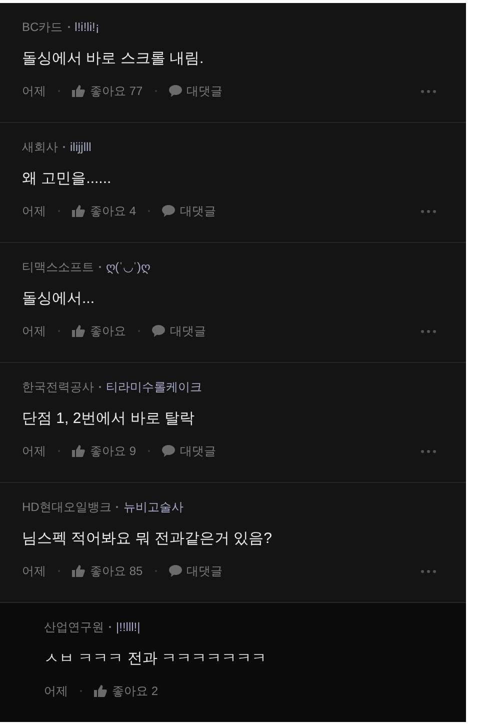 This screenshot has height=728, width=503. Describe the element at coordinates (128, 627) in the screenshot. I see `nickname: |!!lll!|` at that location.